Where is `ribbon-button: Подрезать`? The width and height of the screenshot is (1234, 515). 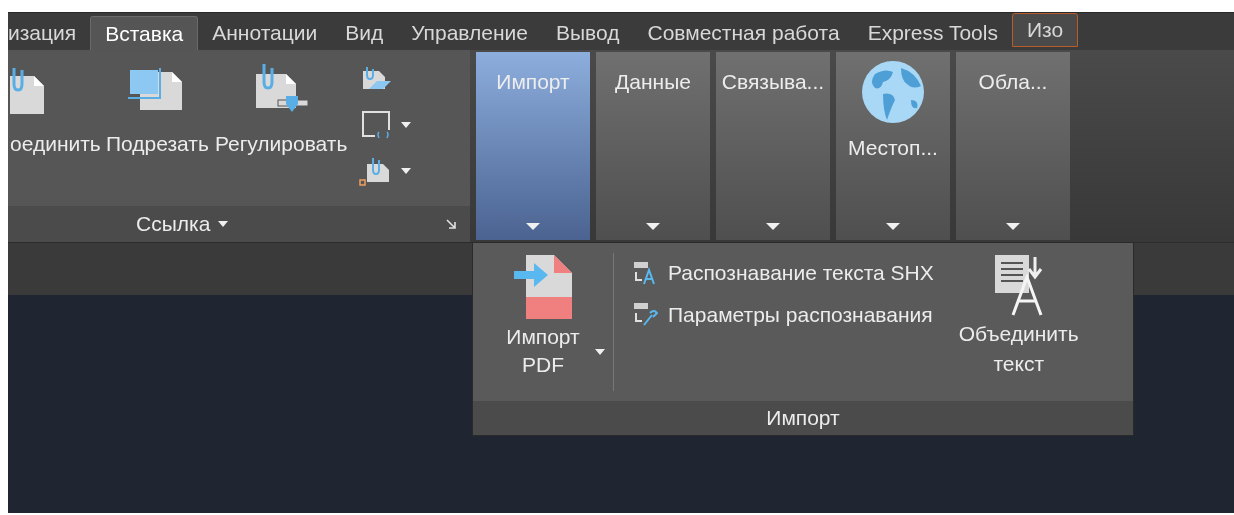
ribbon-button: Подрезать is located at coordinates (157, 110).